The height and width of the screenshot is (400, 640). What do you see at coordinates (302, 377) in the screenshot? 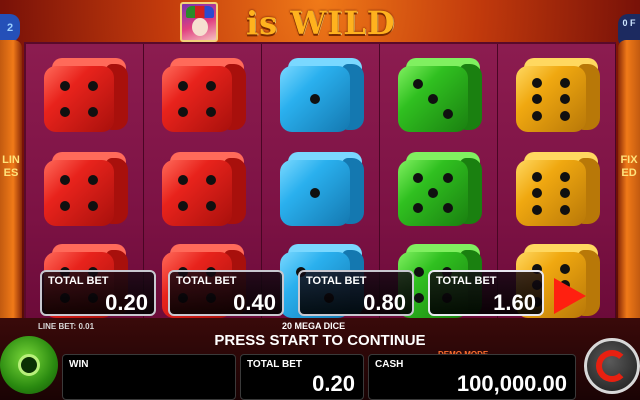
I see `total-bet-panel: TOTAL BET 0.20` at bounding box center [302, 377].